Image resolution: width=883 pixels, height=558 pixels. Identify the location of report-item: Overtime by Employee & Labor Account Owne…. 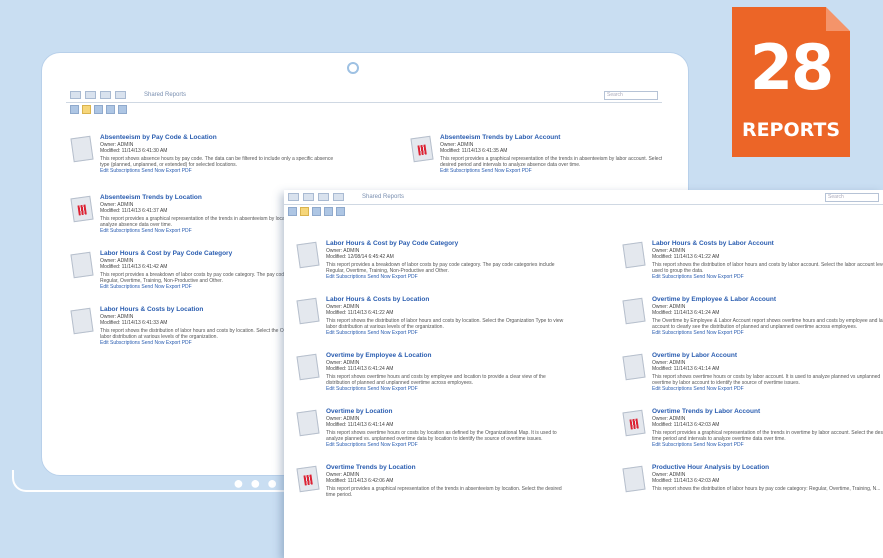
(752, 316).